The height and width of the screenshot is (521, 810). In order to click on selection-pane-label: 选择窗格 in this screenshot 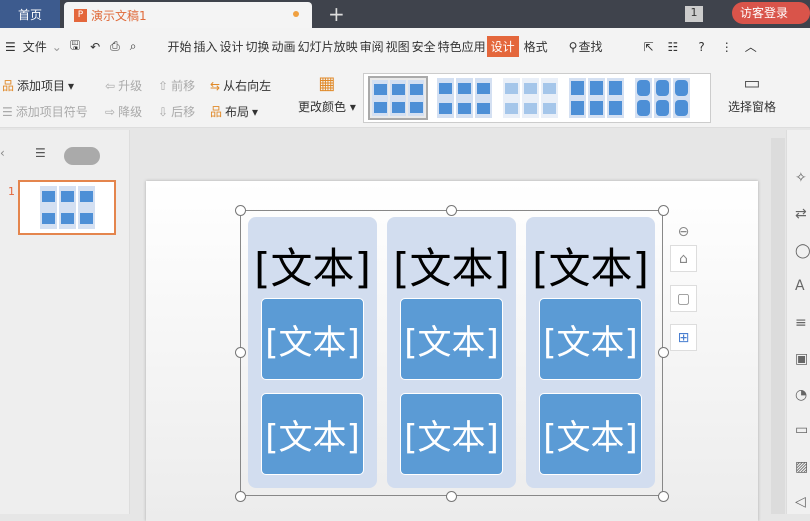, I will do `click(752, 107)`.